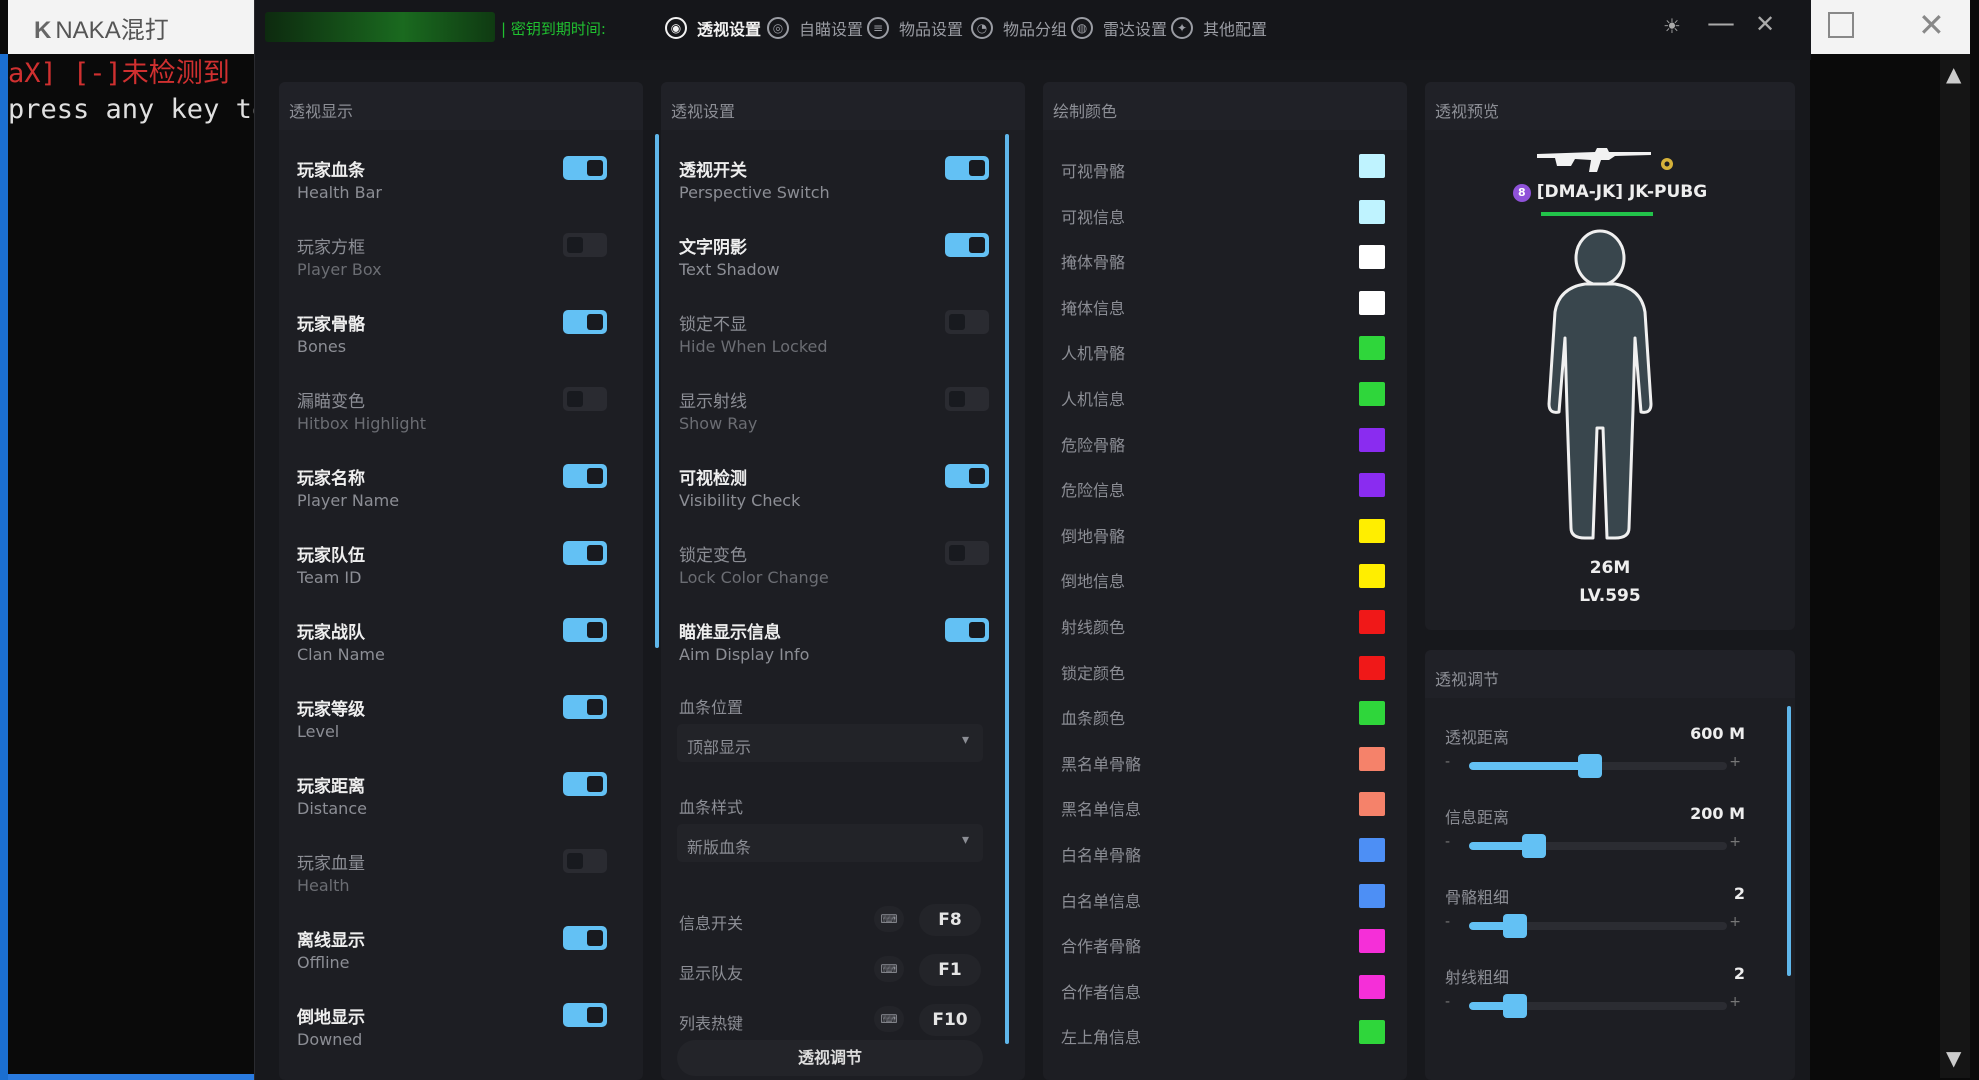  What do you see at coordinates (1953, 74) in the screenshot?
I see `scroll-up-icon: ▲` at bounding box center [1953, 74].